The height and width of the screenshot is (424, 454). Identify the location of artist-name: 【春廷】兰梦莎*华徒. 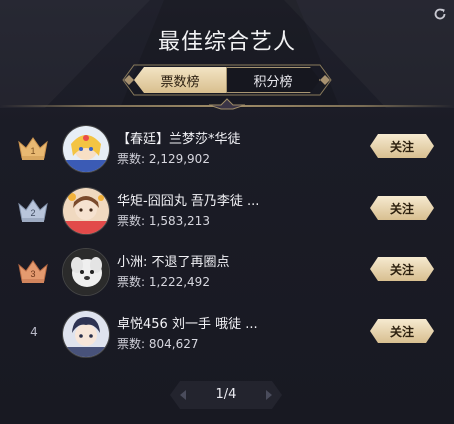
(179, 139).